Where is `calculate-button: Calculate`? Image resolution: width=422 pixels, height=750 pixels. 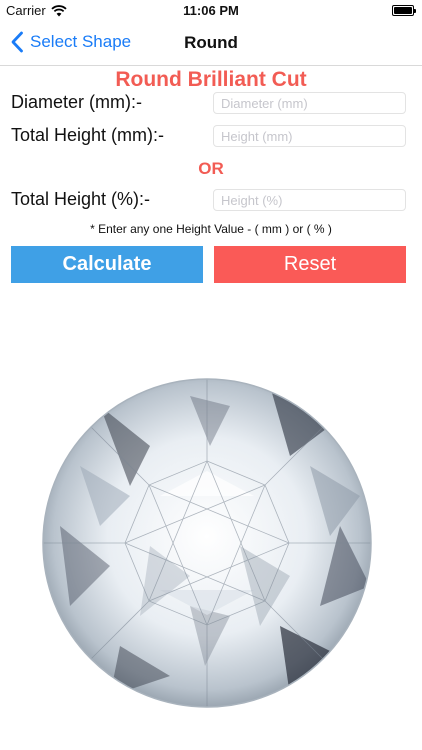
calculate-button: Calculate is located at coordinates (107, 264).